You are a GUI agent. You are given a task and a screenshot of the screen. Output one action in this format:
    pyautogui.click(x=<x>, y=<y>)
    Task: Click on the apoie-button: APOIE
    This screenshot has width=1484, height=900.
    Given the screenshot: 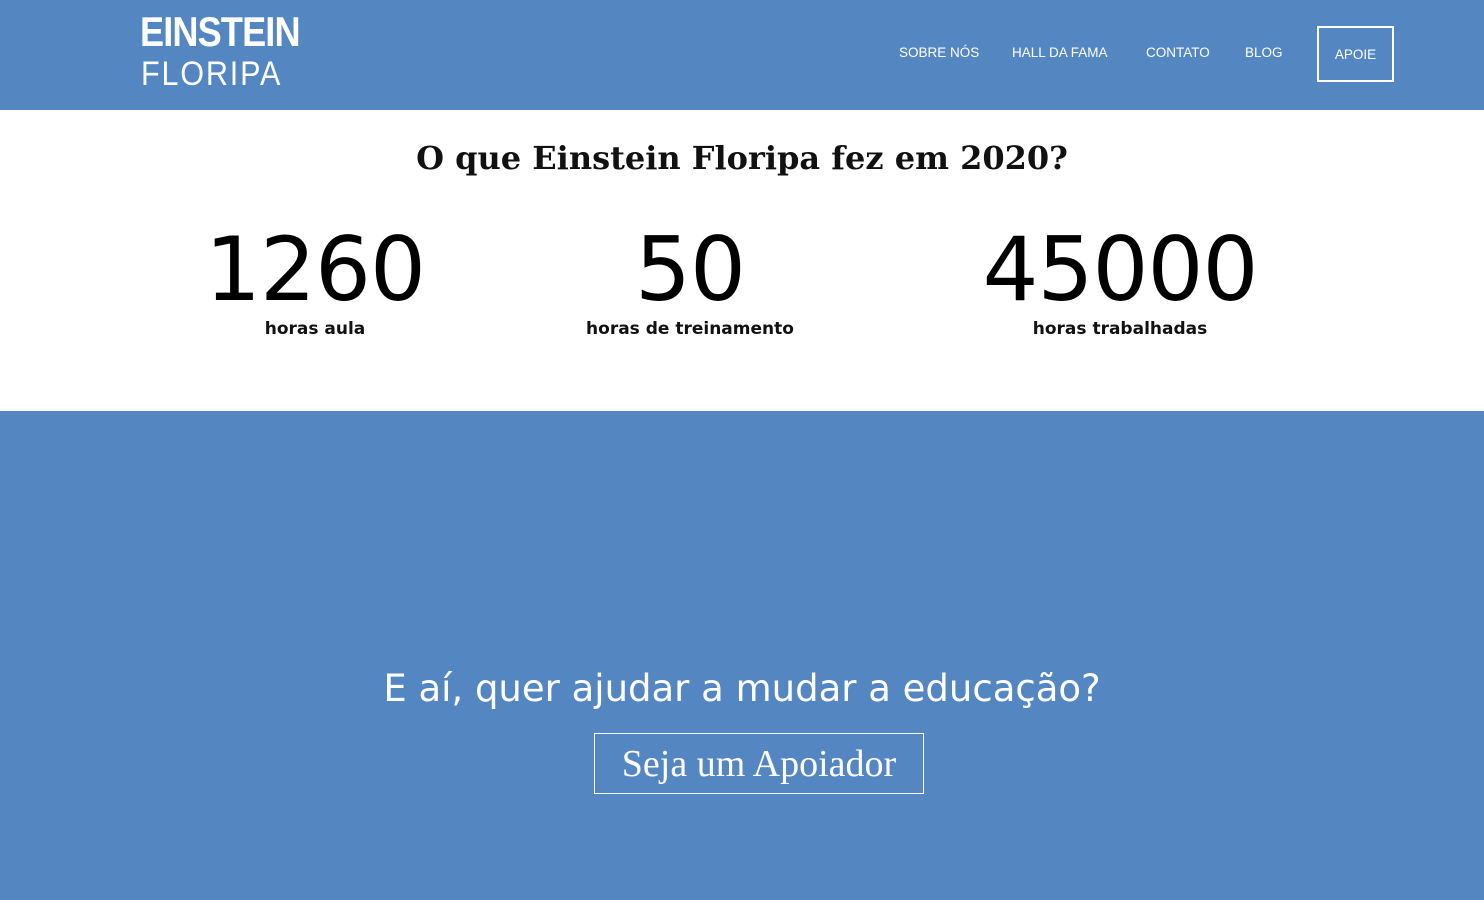 What is the action you would take?
    pyautogui.click(x=1355, y=54)
    